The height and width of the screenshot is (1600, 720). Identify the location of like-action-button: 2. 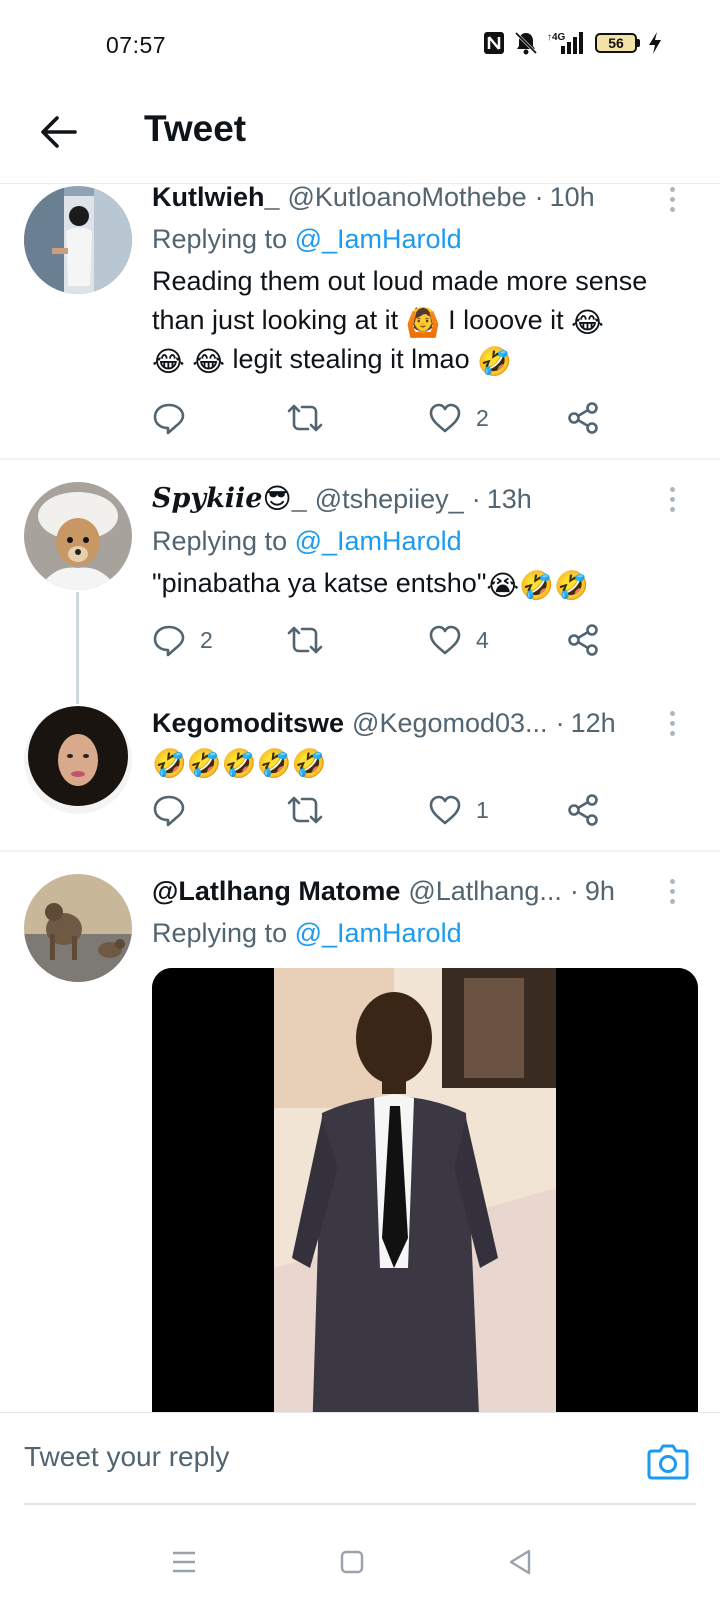
(458, 418).